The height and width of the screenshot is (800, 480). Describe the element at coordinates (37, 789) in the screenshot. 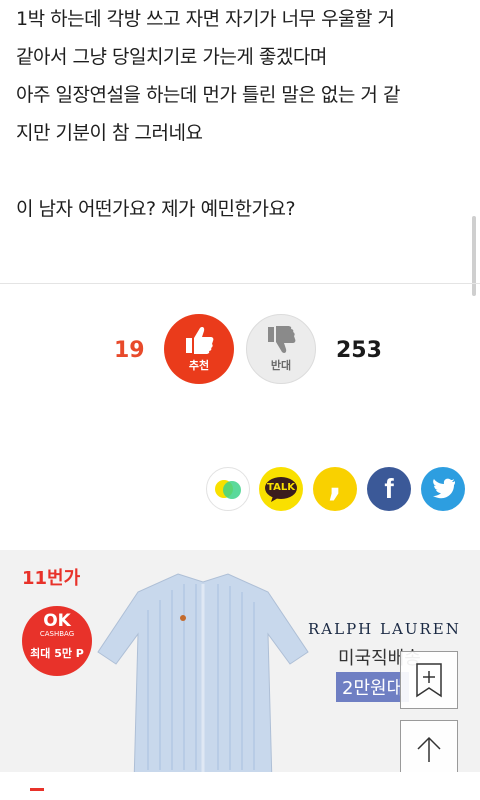

I see `partial-logo` at that location.